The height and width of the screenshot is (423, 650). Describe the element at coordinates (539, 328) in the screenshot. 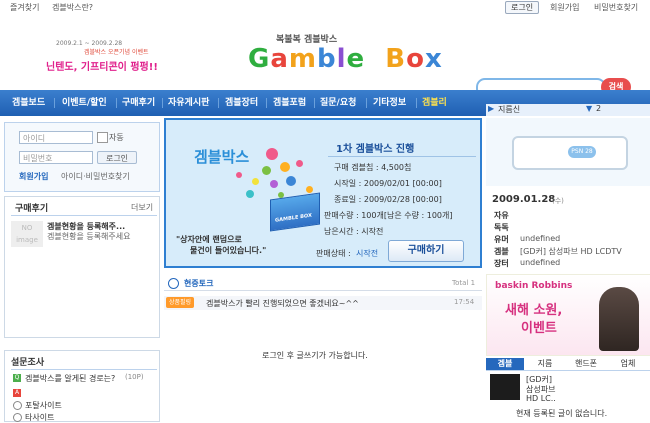

I see `ad-line-2: 이벤트` at that location.